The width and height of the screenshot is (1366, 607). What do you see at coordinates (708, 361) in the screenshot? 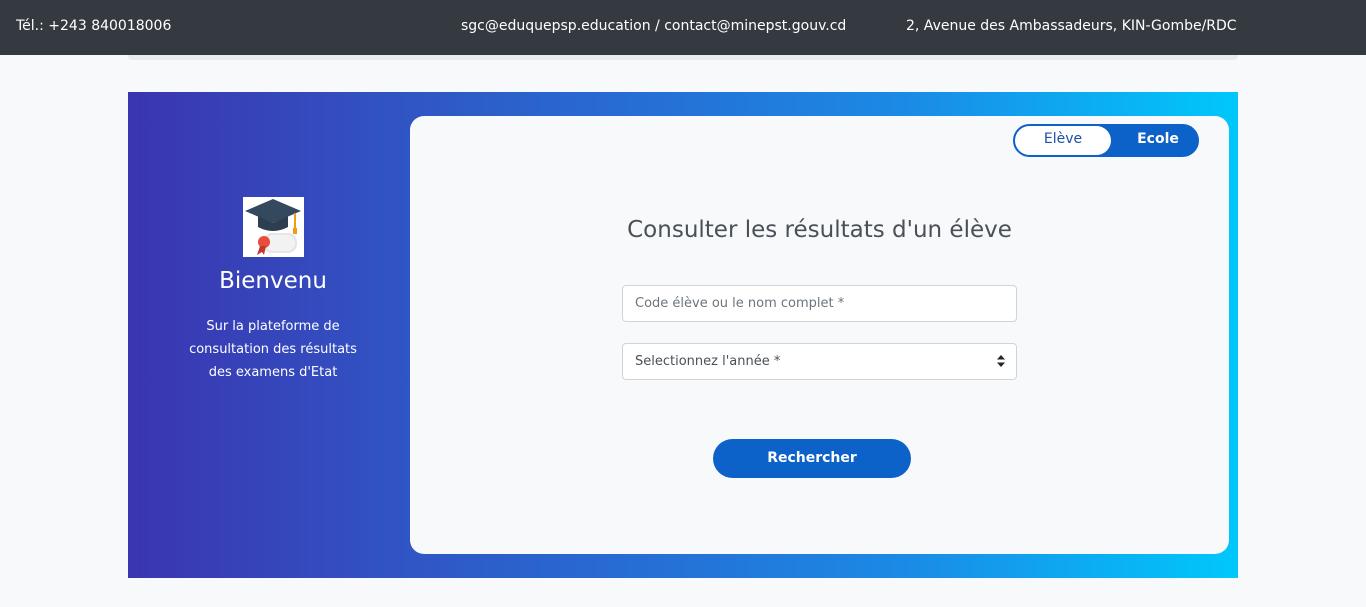
I see `year-select-value: Selectionnez l'année *` at bounding box center [708, 361].